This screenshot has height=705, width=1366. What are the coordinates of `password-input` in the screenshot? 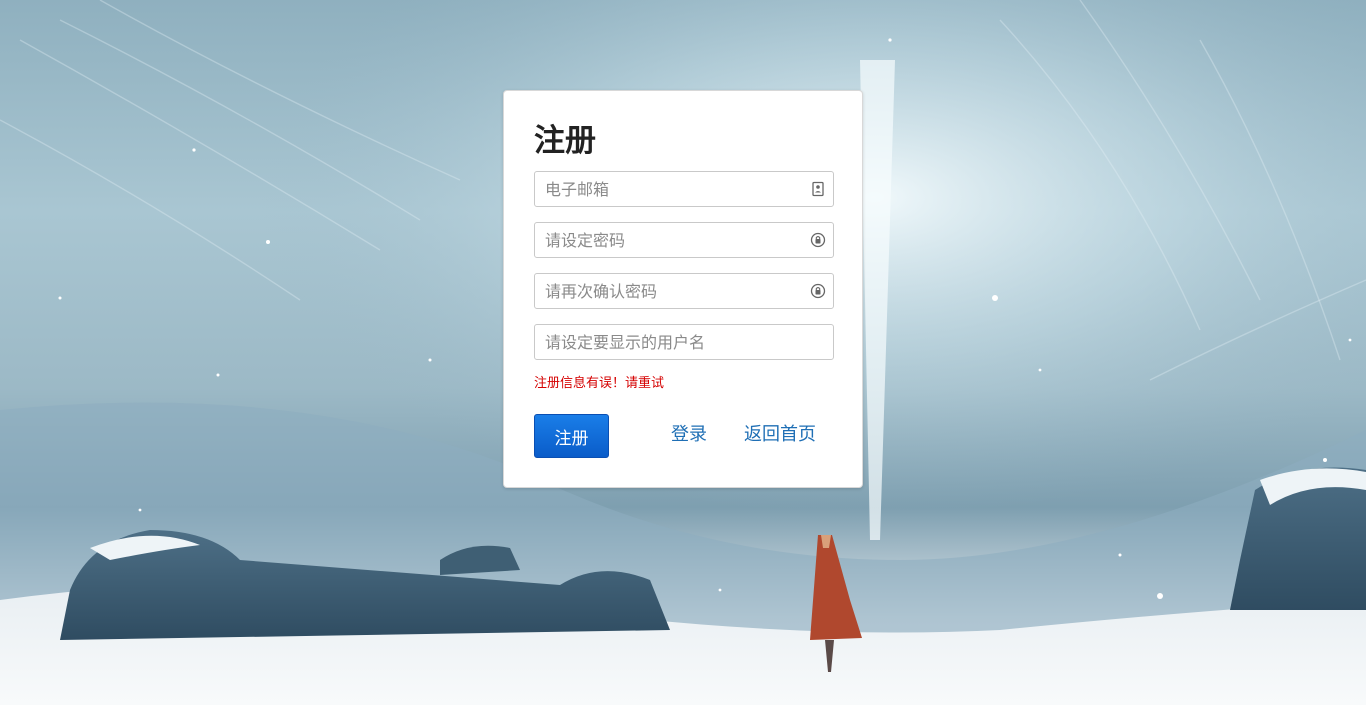 It's located at (684, 240).